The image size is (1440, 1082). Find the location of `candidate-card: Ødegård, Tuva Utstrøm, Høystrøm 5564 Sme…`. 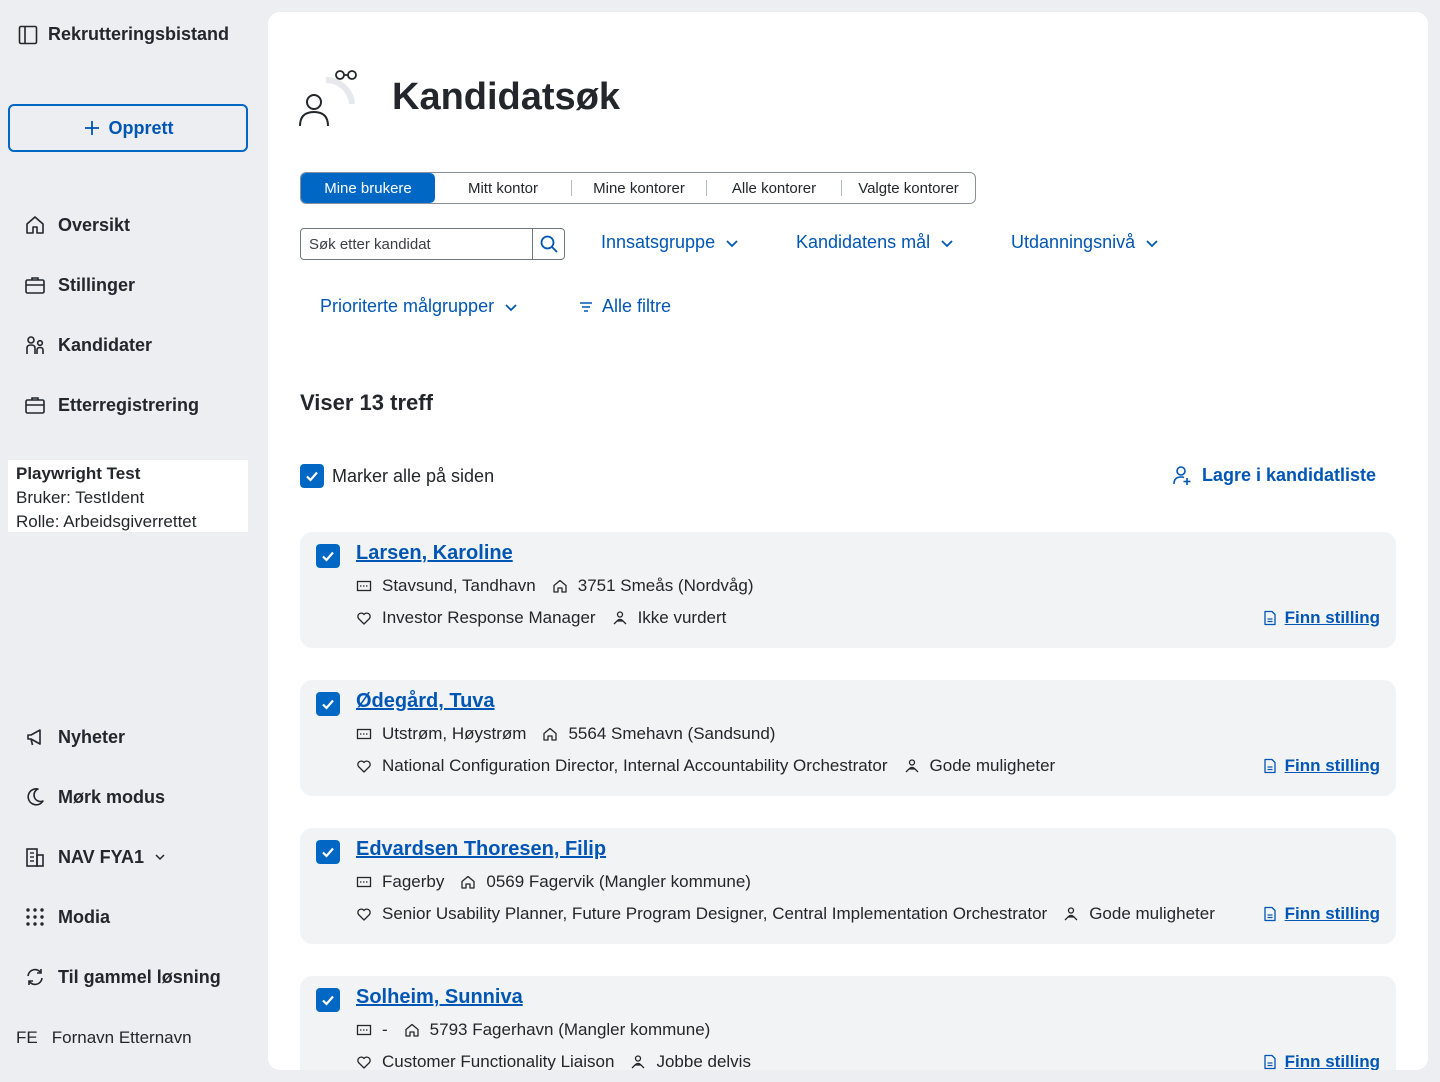

candidate-card: Ødegård, Tuva Utstrøm, Høystrøm 5564 Sme… is located at coordinates (848, 738).